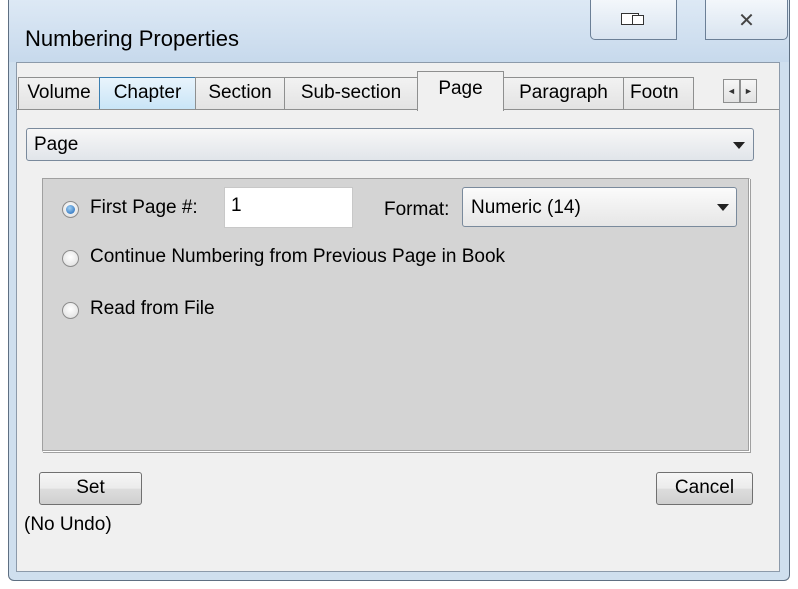 The image size is (798, 589). Describe the element at coordinates (351, 93) in the screenshot. I see `tab-sub-section: Sub-section` at that location.